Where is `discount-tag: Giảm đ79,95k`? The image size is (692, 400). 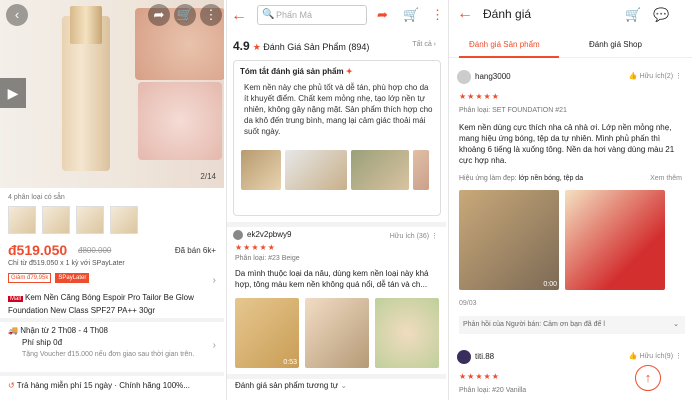
discount-tag: Giảm đ79,95k is located at coordinates (30, 278).